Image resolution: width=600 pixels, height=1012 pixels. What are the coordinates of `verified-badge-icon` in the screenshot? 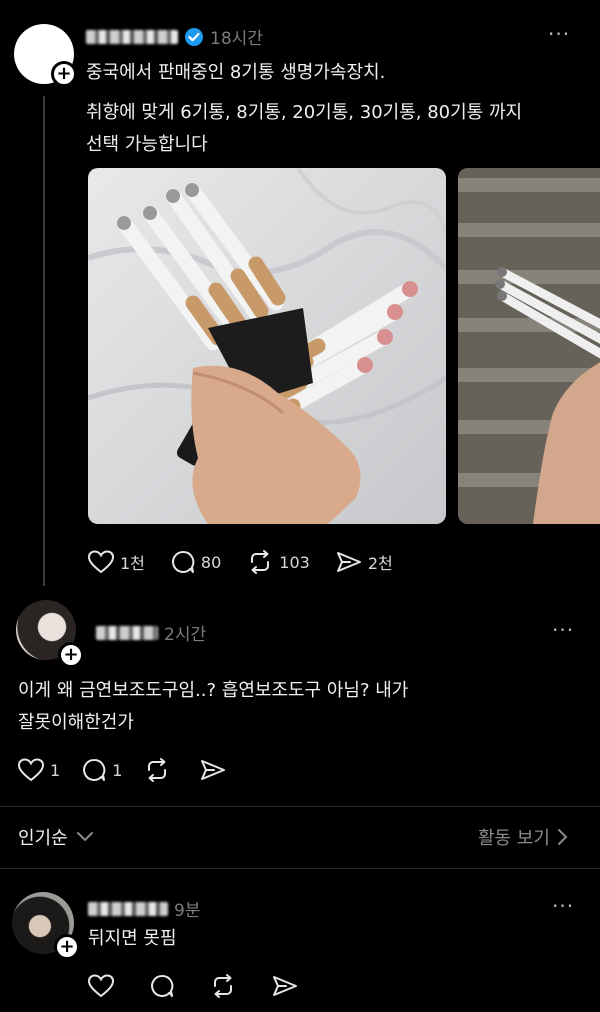 It's located at (194, 36).